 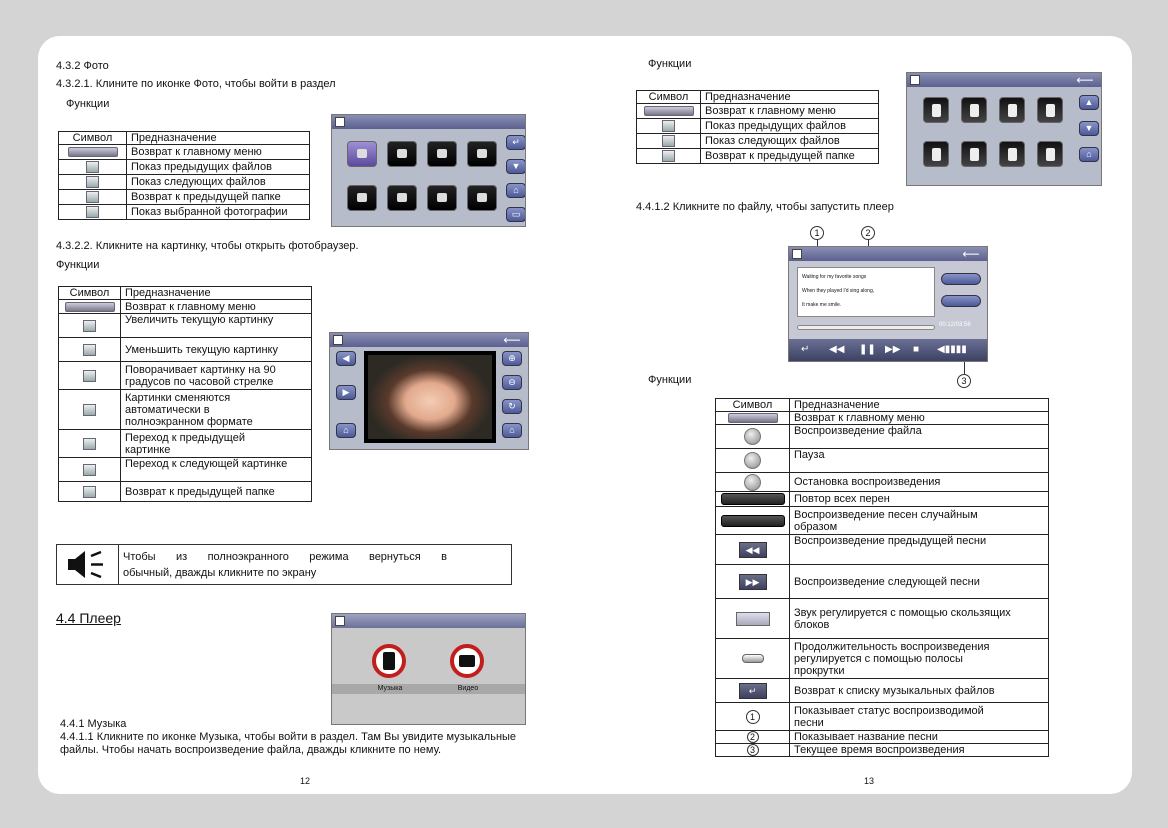 I want to click on callout-3-symbol: 3, so click(x=752, y=750).